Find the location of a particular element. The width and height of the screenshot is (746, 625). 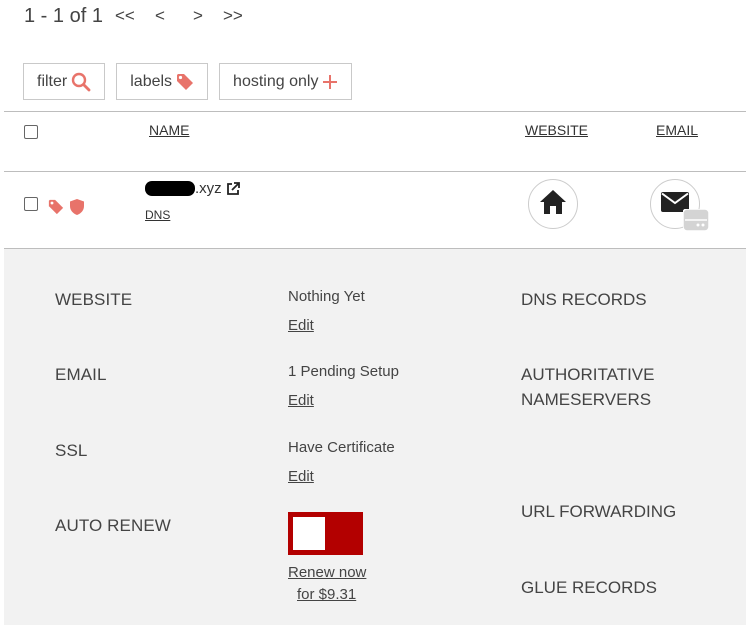

redacted-domain is located at coordinates (170, 188).